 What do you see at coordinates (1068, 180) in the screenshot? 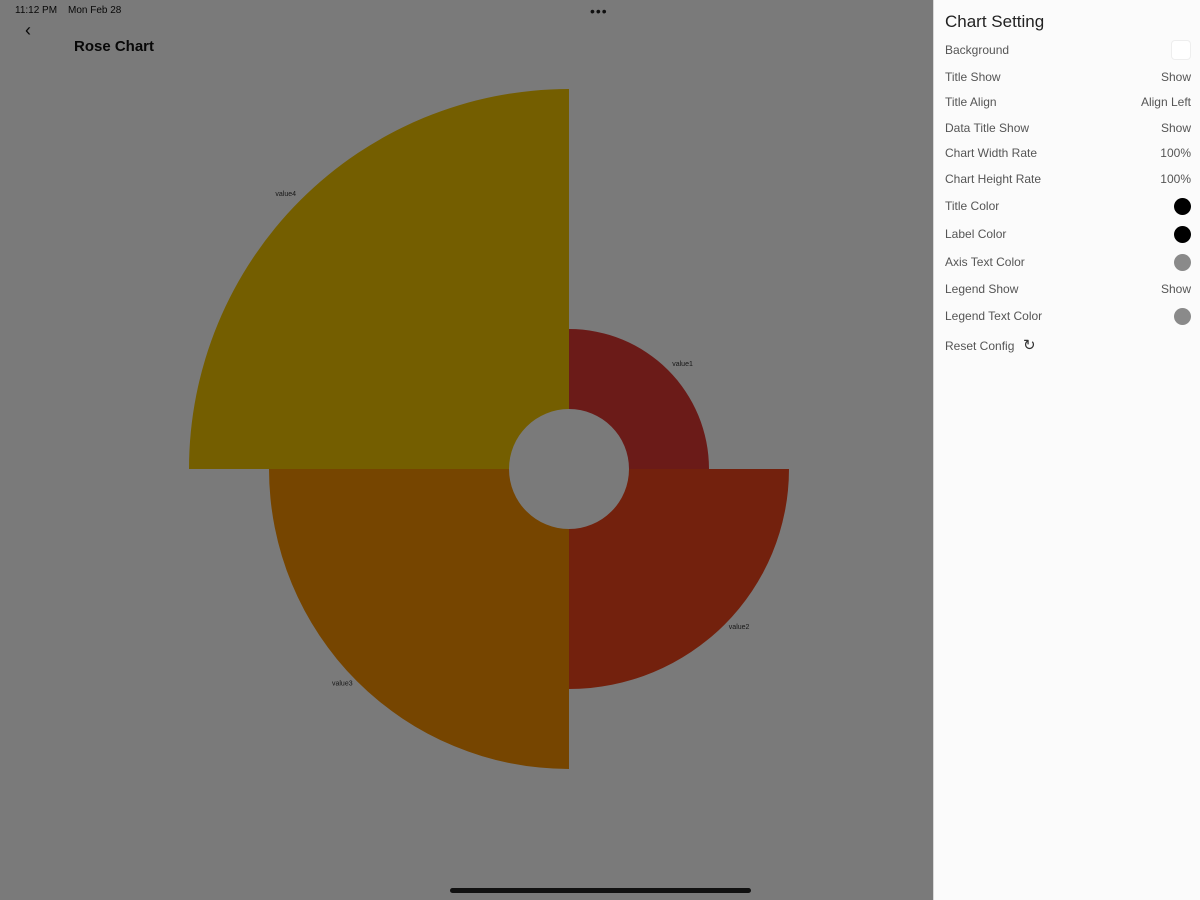
I see `setting-chart-height-rate: Chart Height Rate 100%` at bounding box center [1068, 180].